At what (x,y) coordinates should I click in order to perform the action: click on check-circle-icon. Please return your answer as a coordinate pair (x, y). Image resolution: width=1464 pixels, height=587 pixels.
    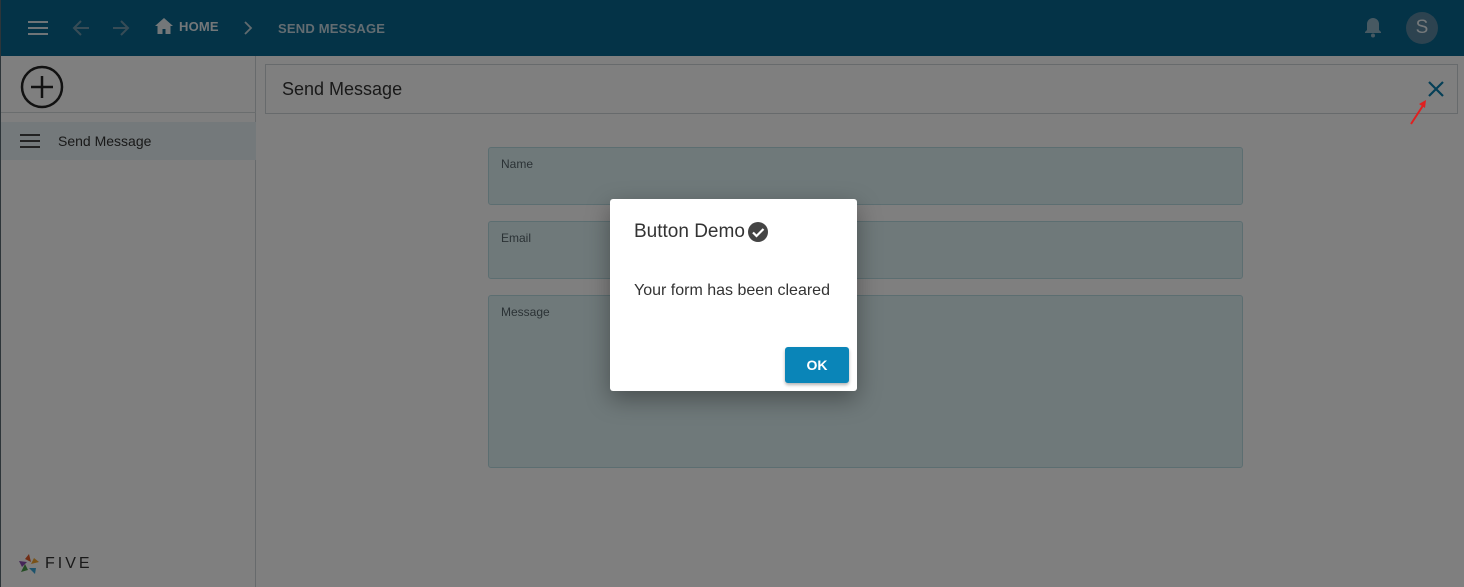
    Looking at the image, I should click on (757, 232).